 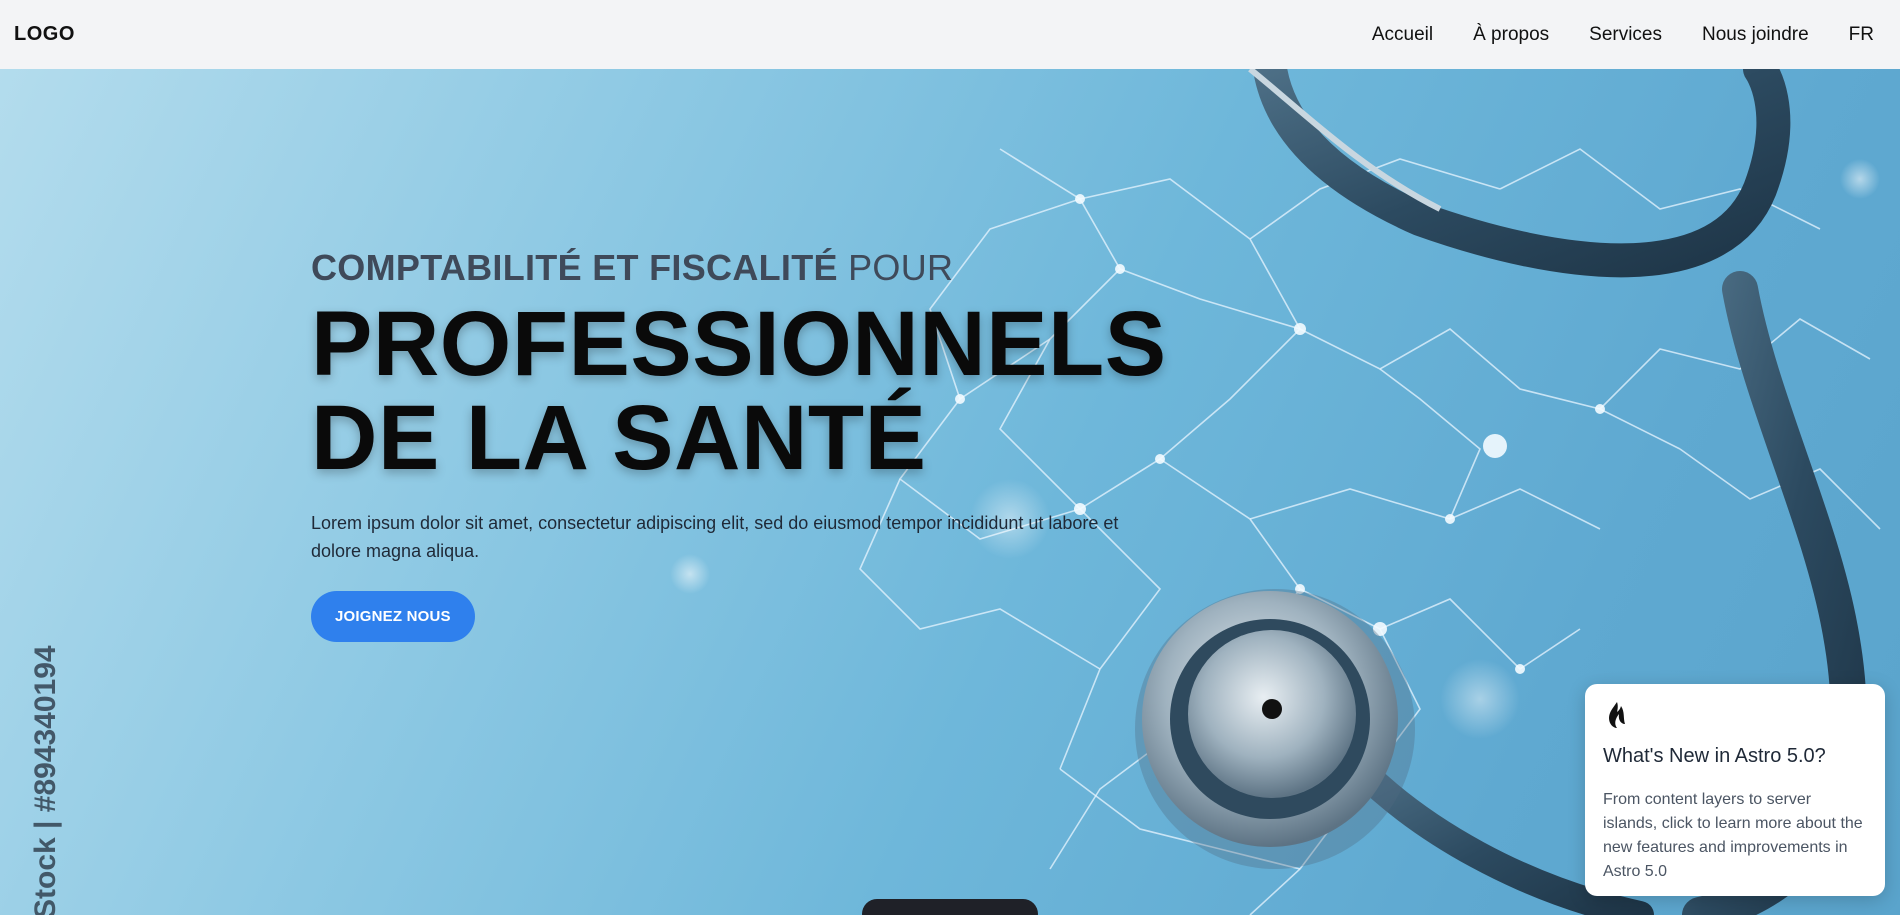 I want to click on hero-headline: PROFESSIONNELS DE LA SANTÉ, so click(x=741, y=391).